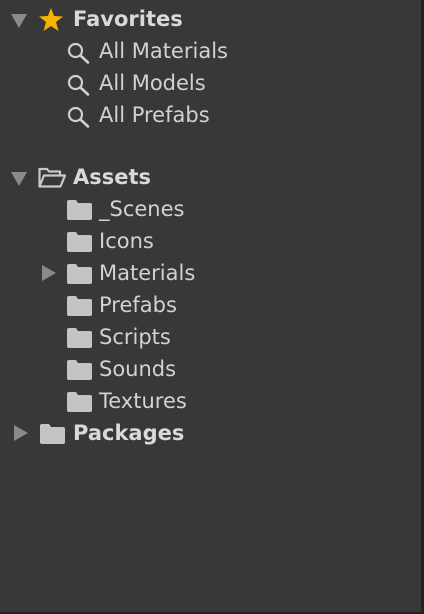  I want to click on favorite-item-all-materials: All Materials, so click(210, 51).